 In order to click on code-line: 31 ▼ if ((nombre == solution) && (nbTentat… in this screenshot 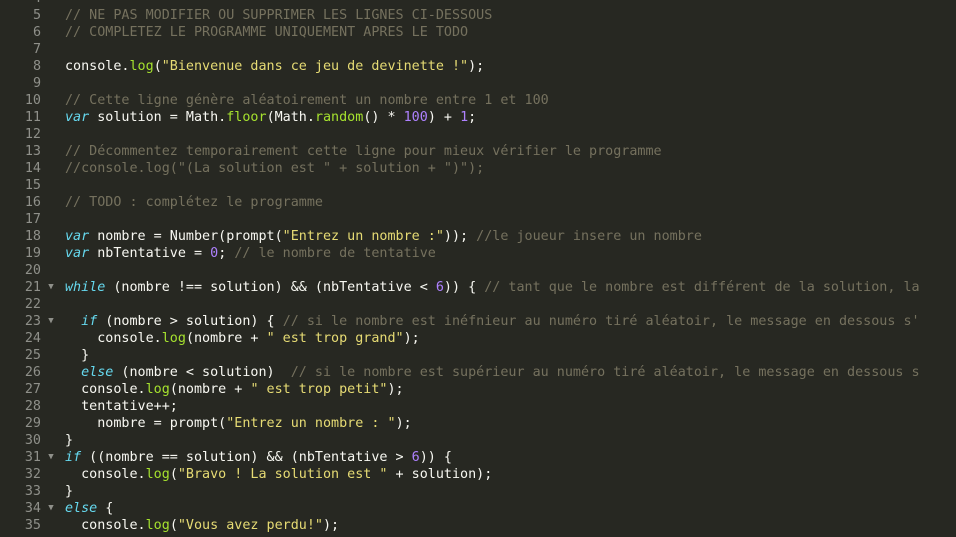, I will do `click(478, 457)`.